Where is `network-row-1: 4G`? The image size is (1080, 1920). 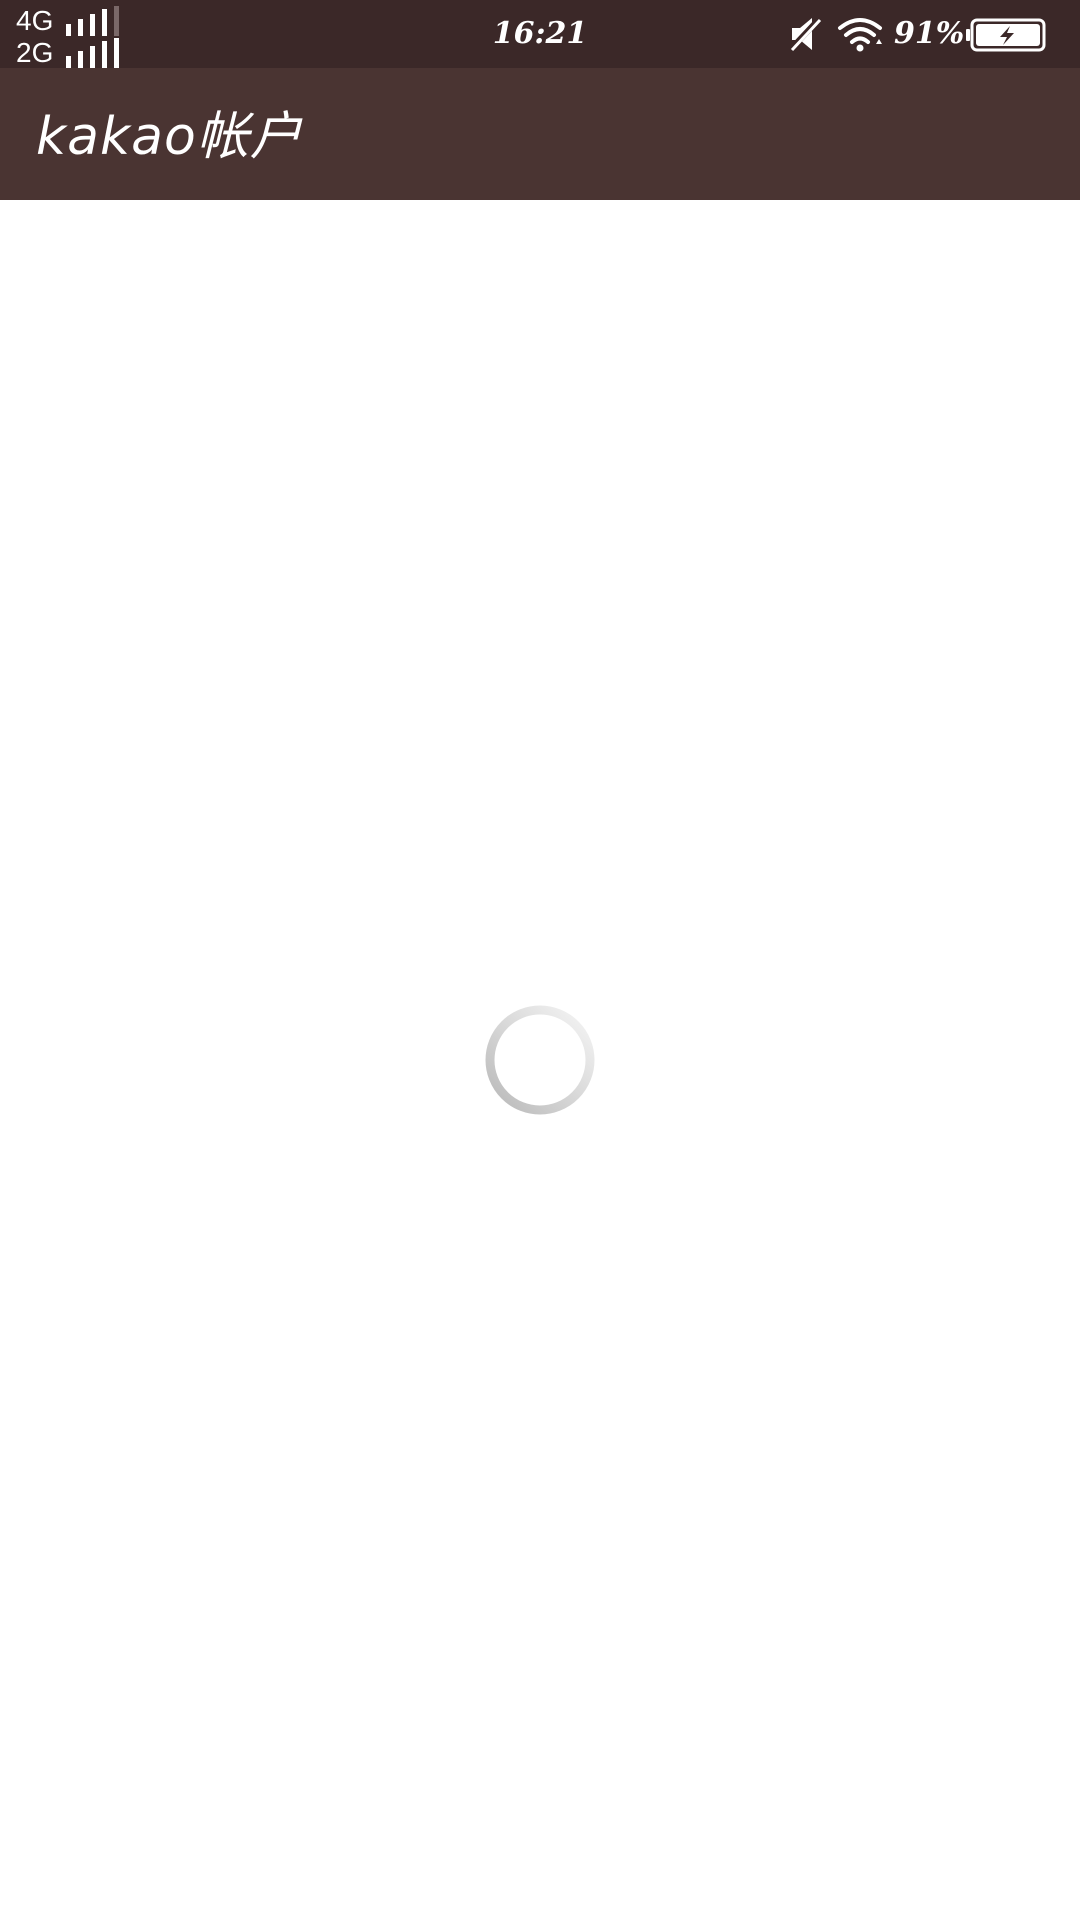 network-row-1: 4G is located at coordinates (71, 21).